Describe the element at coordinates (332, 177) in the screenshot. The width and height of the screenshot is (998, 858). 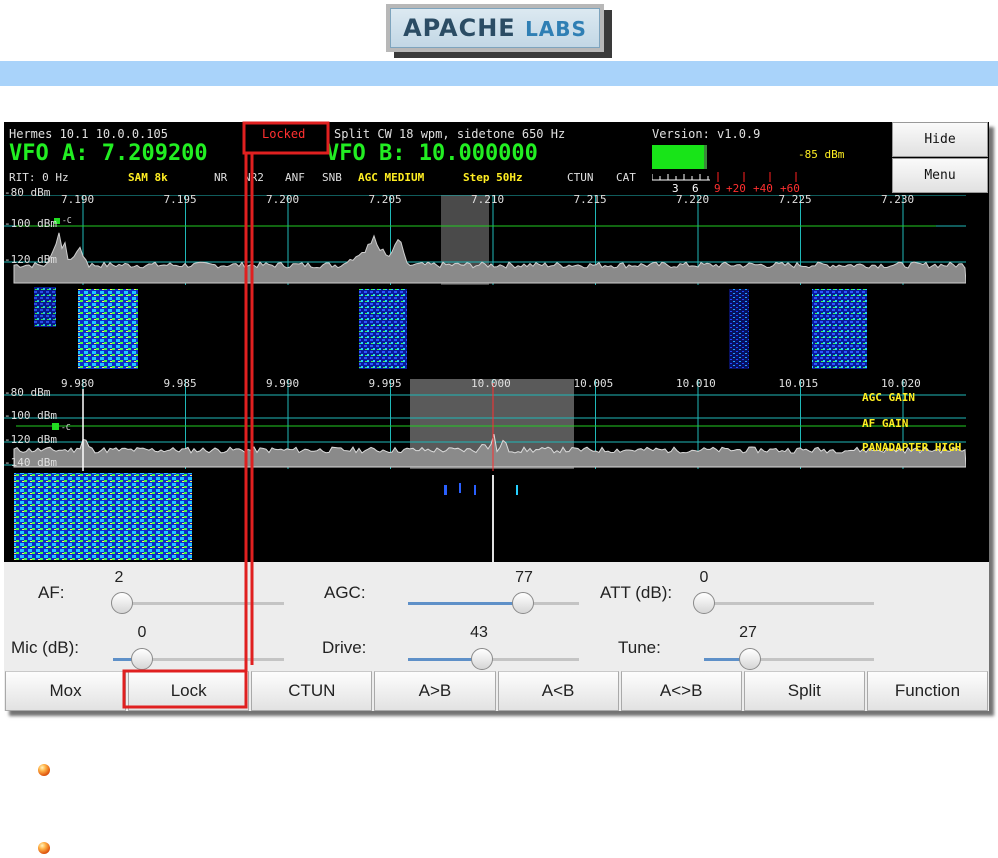
I see `snb-label: SNB` at that location.